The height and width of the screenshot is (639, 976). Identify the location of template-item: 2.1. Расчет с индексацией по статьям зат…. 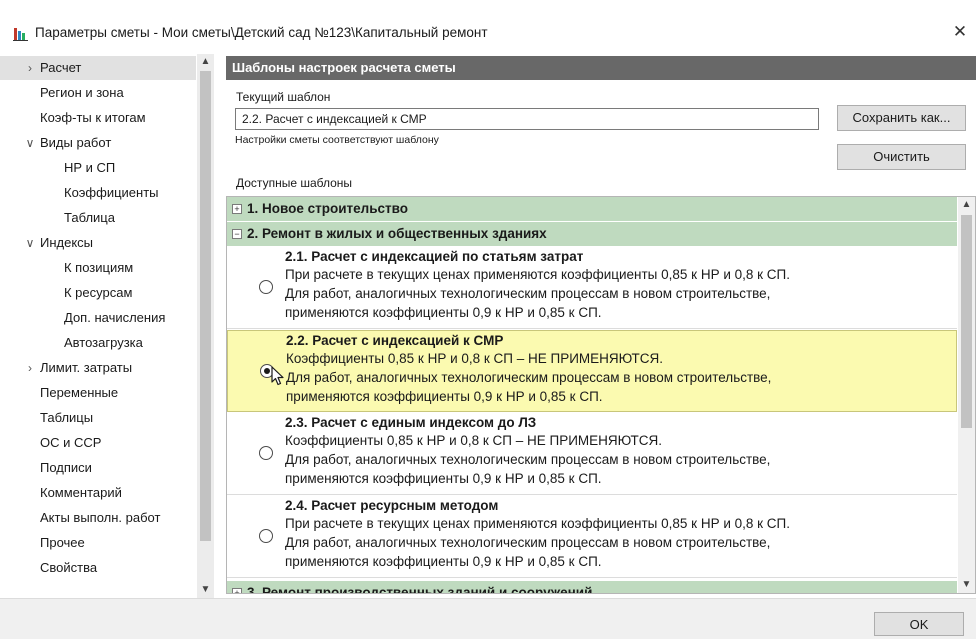
(592, 288).